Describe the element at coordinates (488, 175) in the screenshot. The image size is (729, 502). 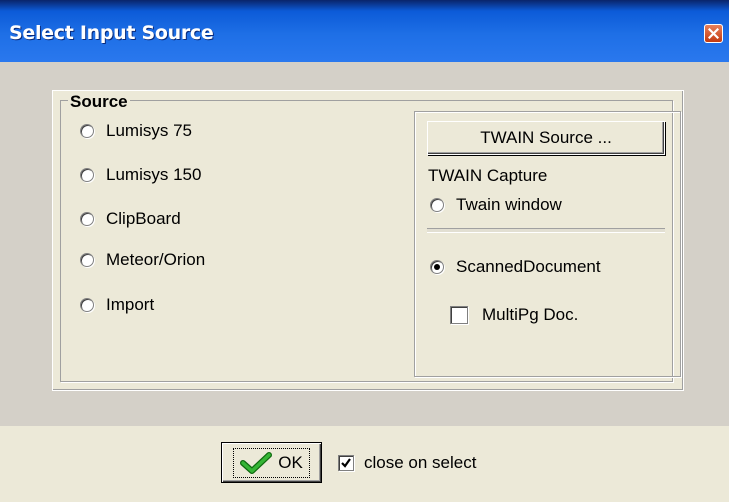
I see `twain-capture-label: TWAIN Capture` at that location.